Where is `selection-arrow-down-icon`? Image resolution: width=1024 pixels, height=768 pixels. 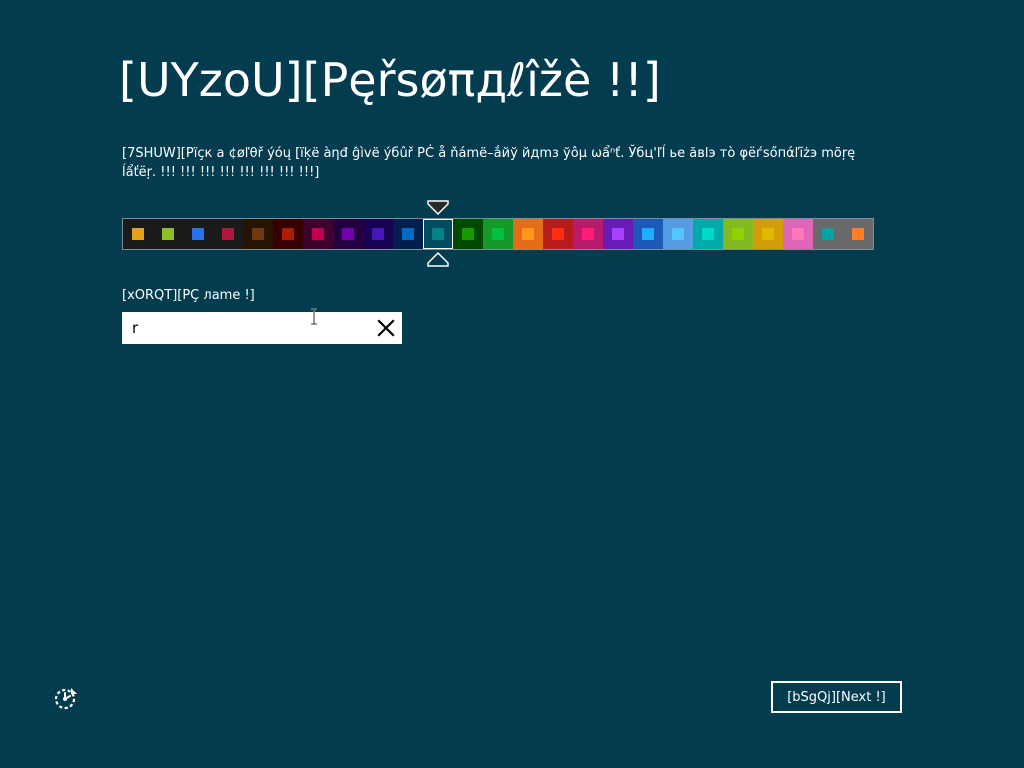 selection-arrow-down-icon is located at coordinates (438, 208).